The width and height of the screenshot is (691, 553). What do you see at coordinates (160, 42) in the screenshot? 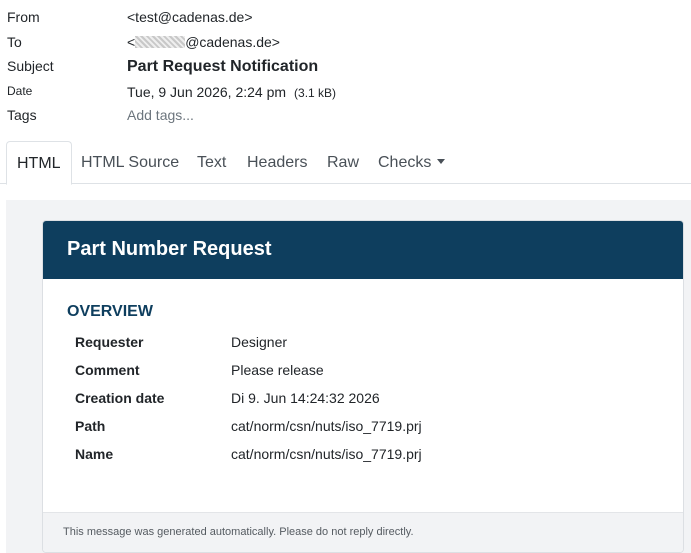
I see `redacted-address` at bounding box center [160, 42].